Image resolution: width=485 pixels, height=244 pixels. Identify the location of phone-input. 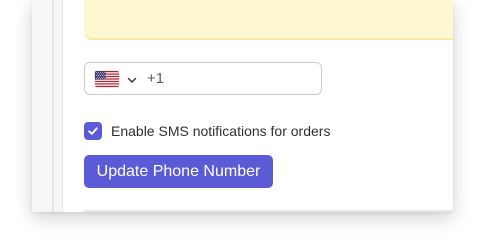
(242, 80).